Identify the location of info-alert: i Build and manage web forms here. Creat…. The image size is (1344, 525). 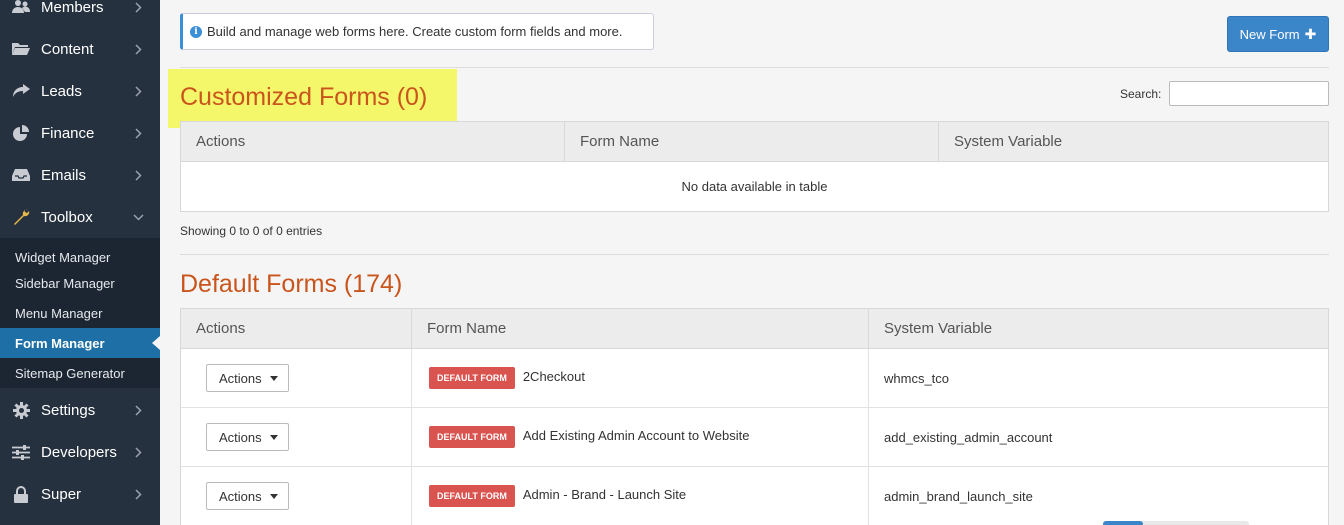
(417, 31).